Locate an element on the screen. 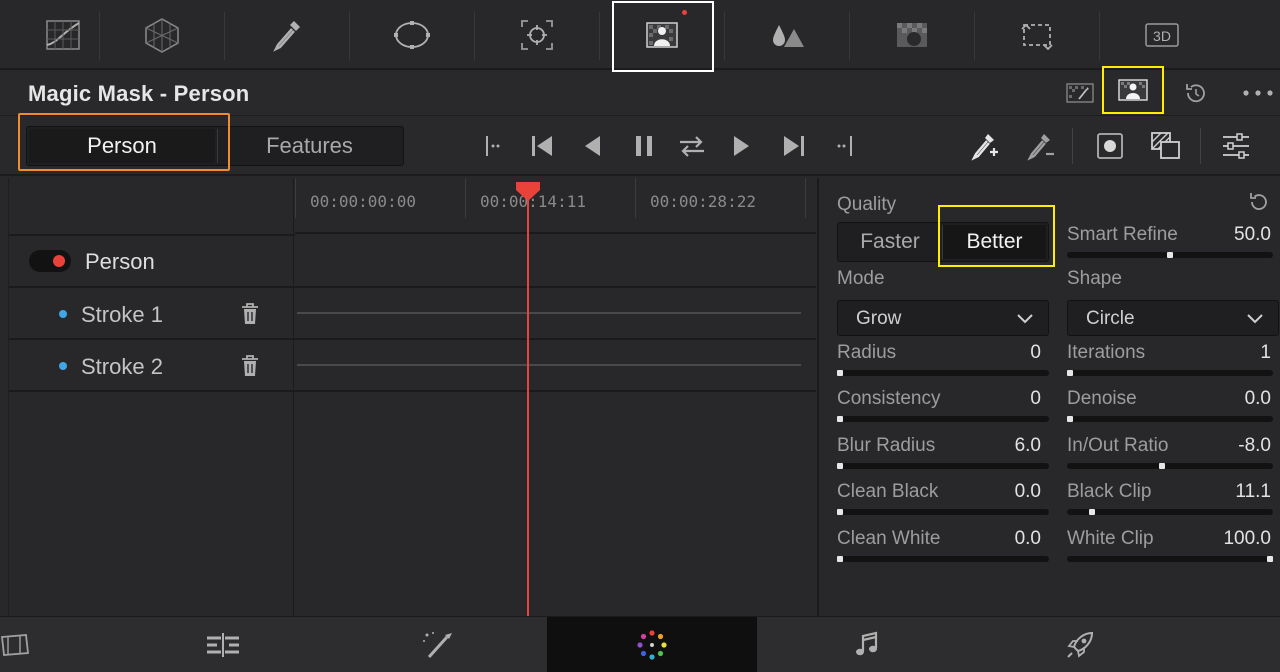  param-label: Clean White is located at coordinates (889, 538).